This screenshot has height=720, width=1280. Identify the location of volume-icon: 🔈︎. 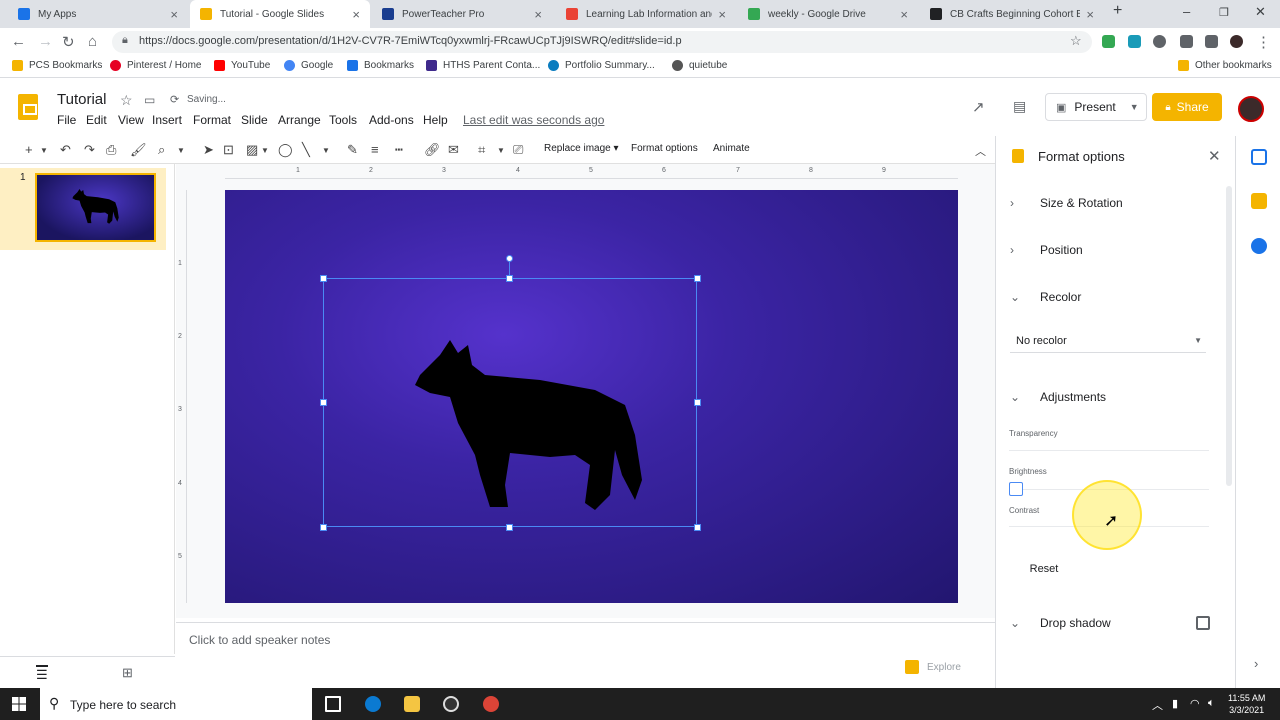
(1211, 703).